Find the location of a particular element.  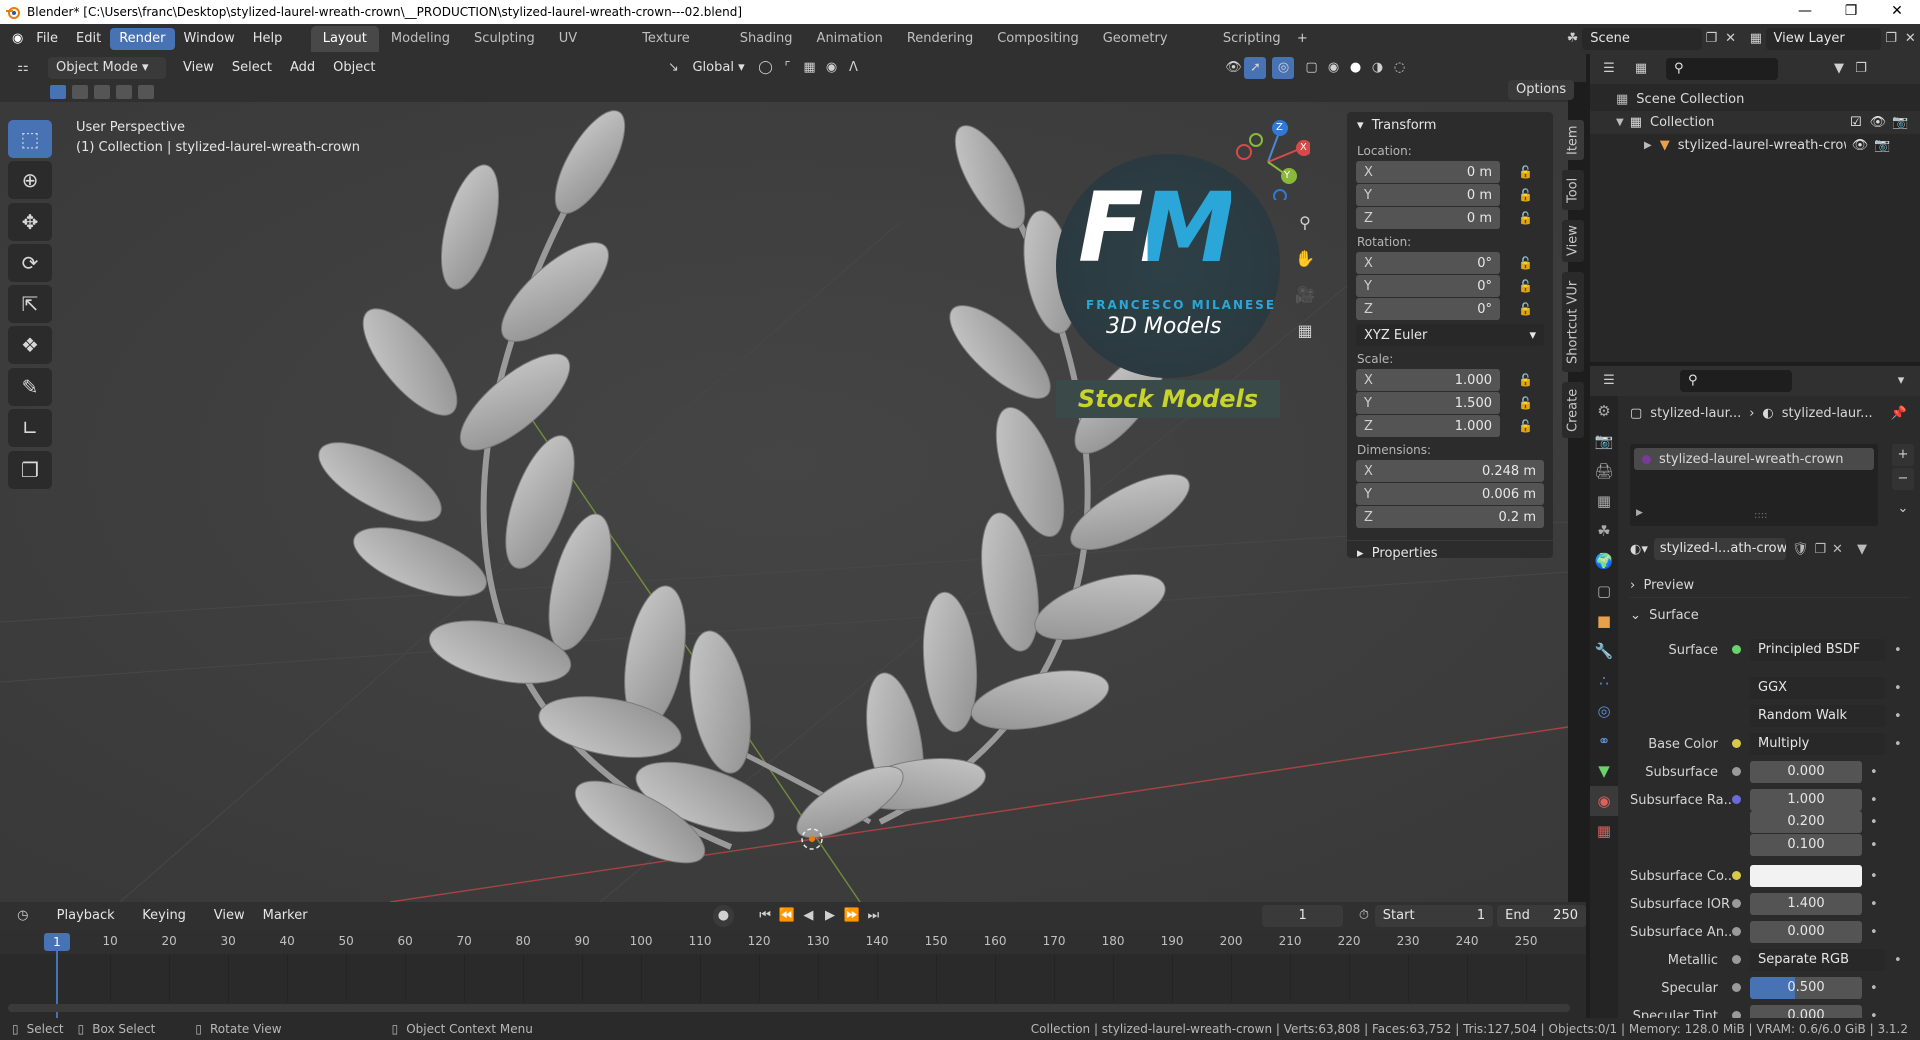

mode-dropdown: Object Mode ▾ is located at coordinates (107, 68).